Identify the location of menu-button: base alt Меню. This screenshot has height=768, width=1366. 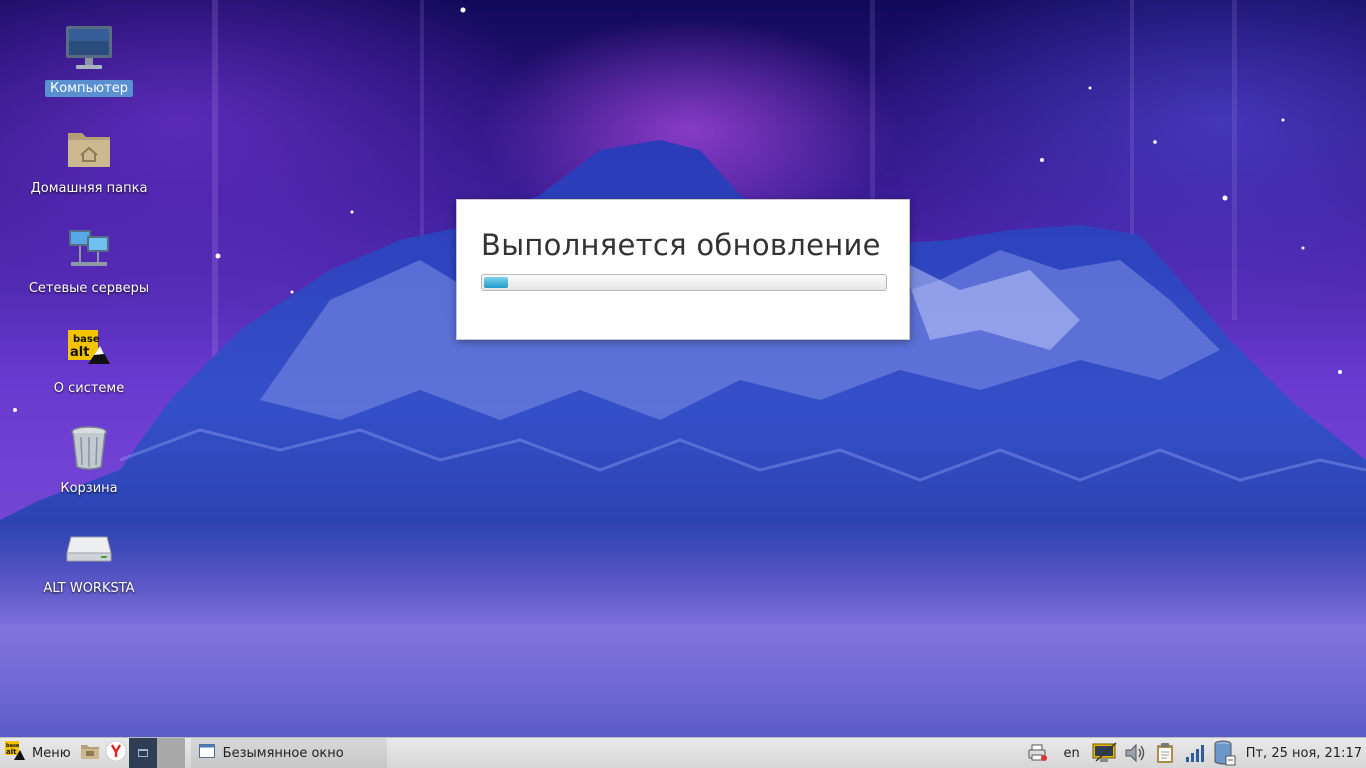
(38, 753).